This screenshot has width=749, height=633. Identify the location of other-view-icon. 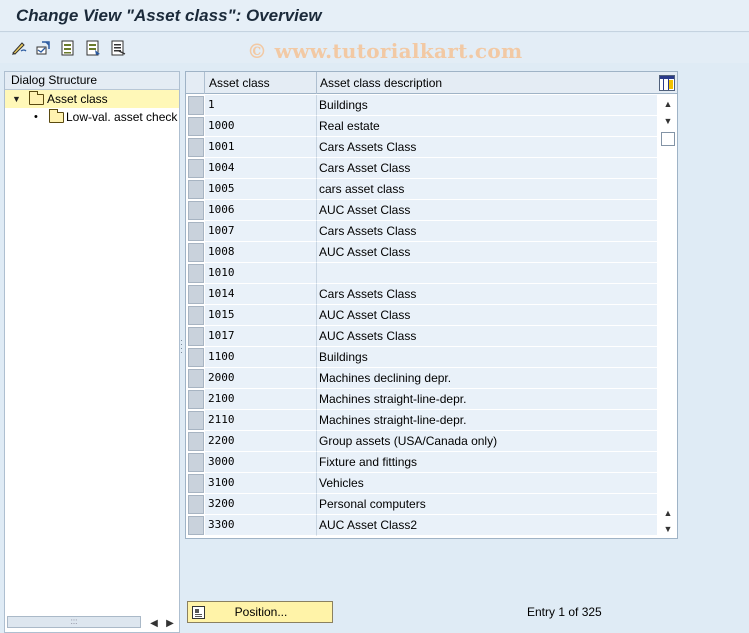
(43, 48).